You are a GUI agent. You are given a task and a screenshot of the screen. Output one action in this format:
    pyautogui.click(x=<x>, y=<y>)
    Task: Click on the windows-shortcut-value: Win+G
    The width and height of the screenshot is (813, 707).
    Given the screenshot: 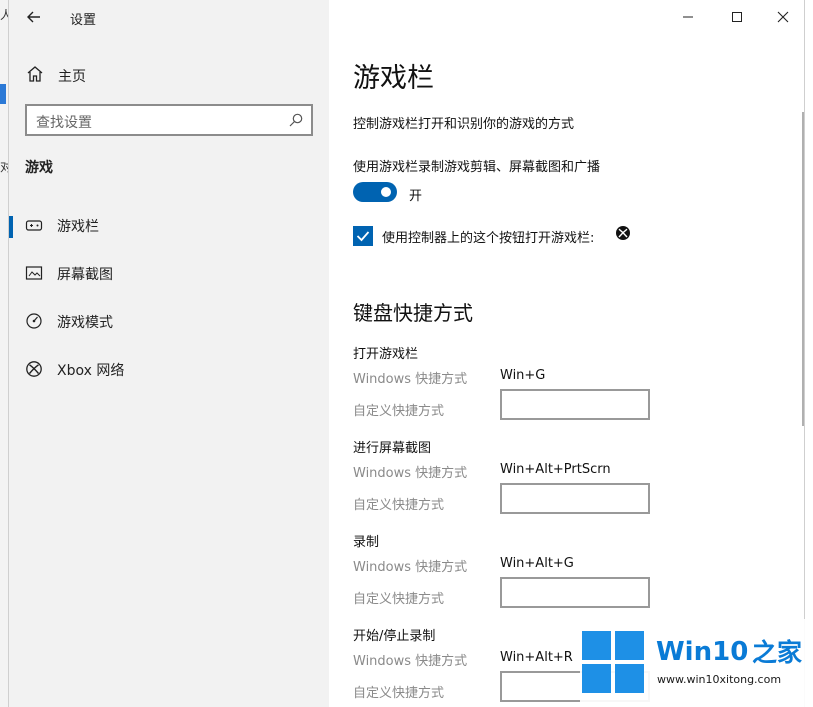 What is the action you would take?
    pyautogui.click(x=523, y=375)
    